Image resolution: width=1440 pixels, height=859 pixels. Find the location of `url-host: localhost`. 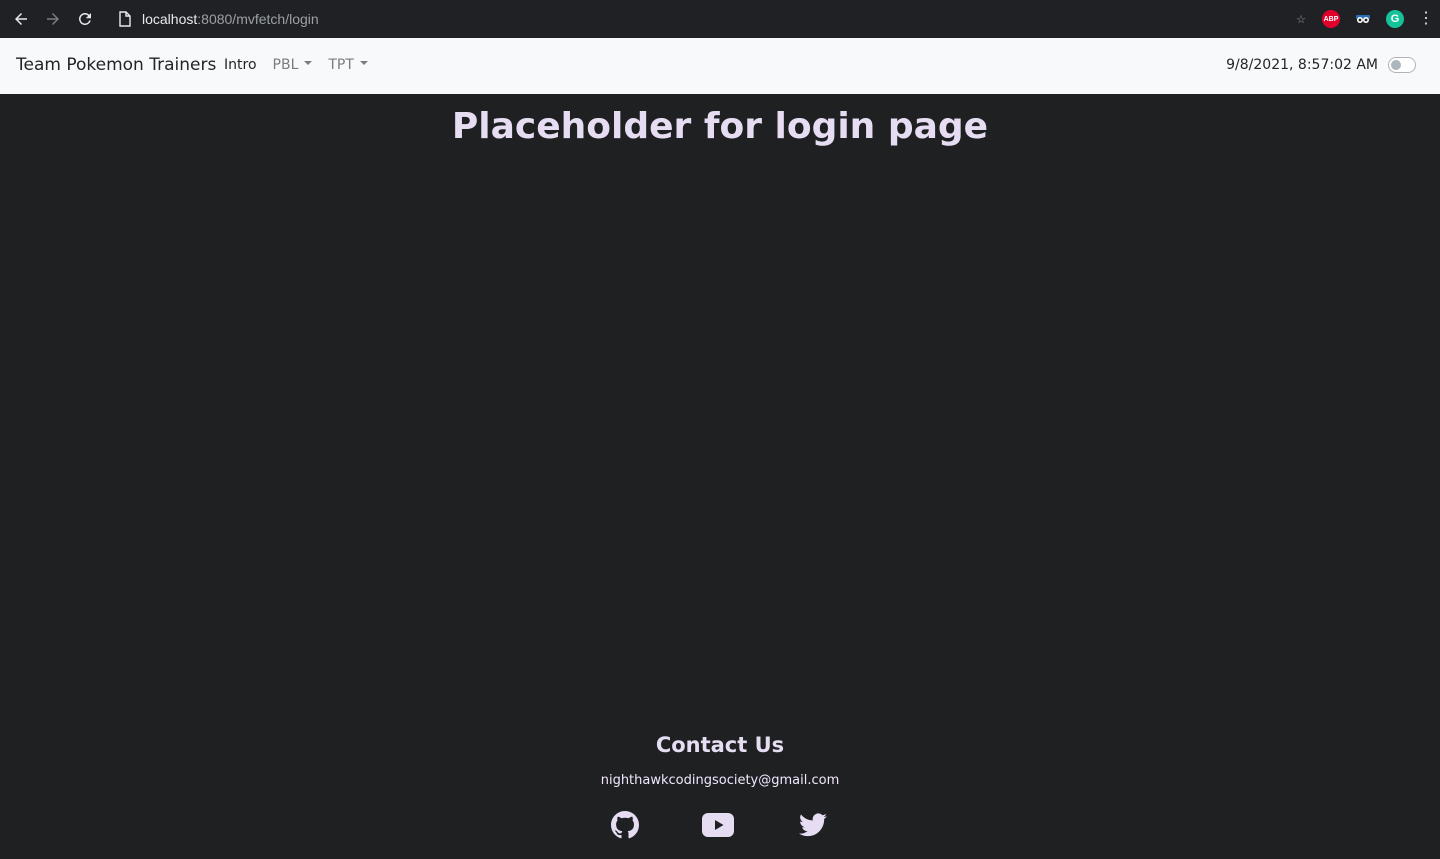

url-host: localhost is located at coordinates (170, 19).